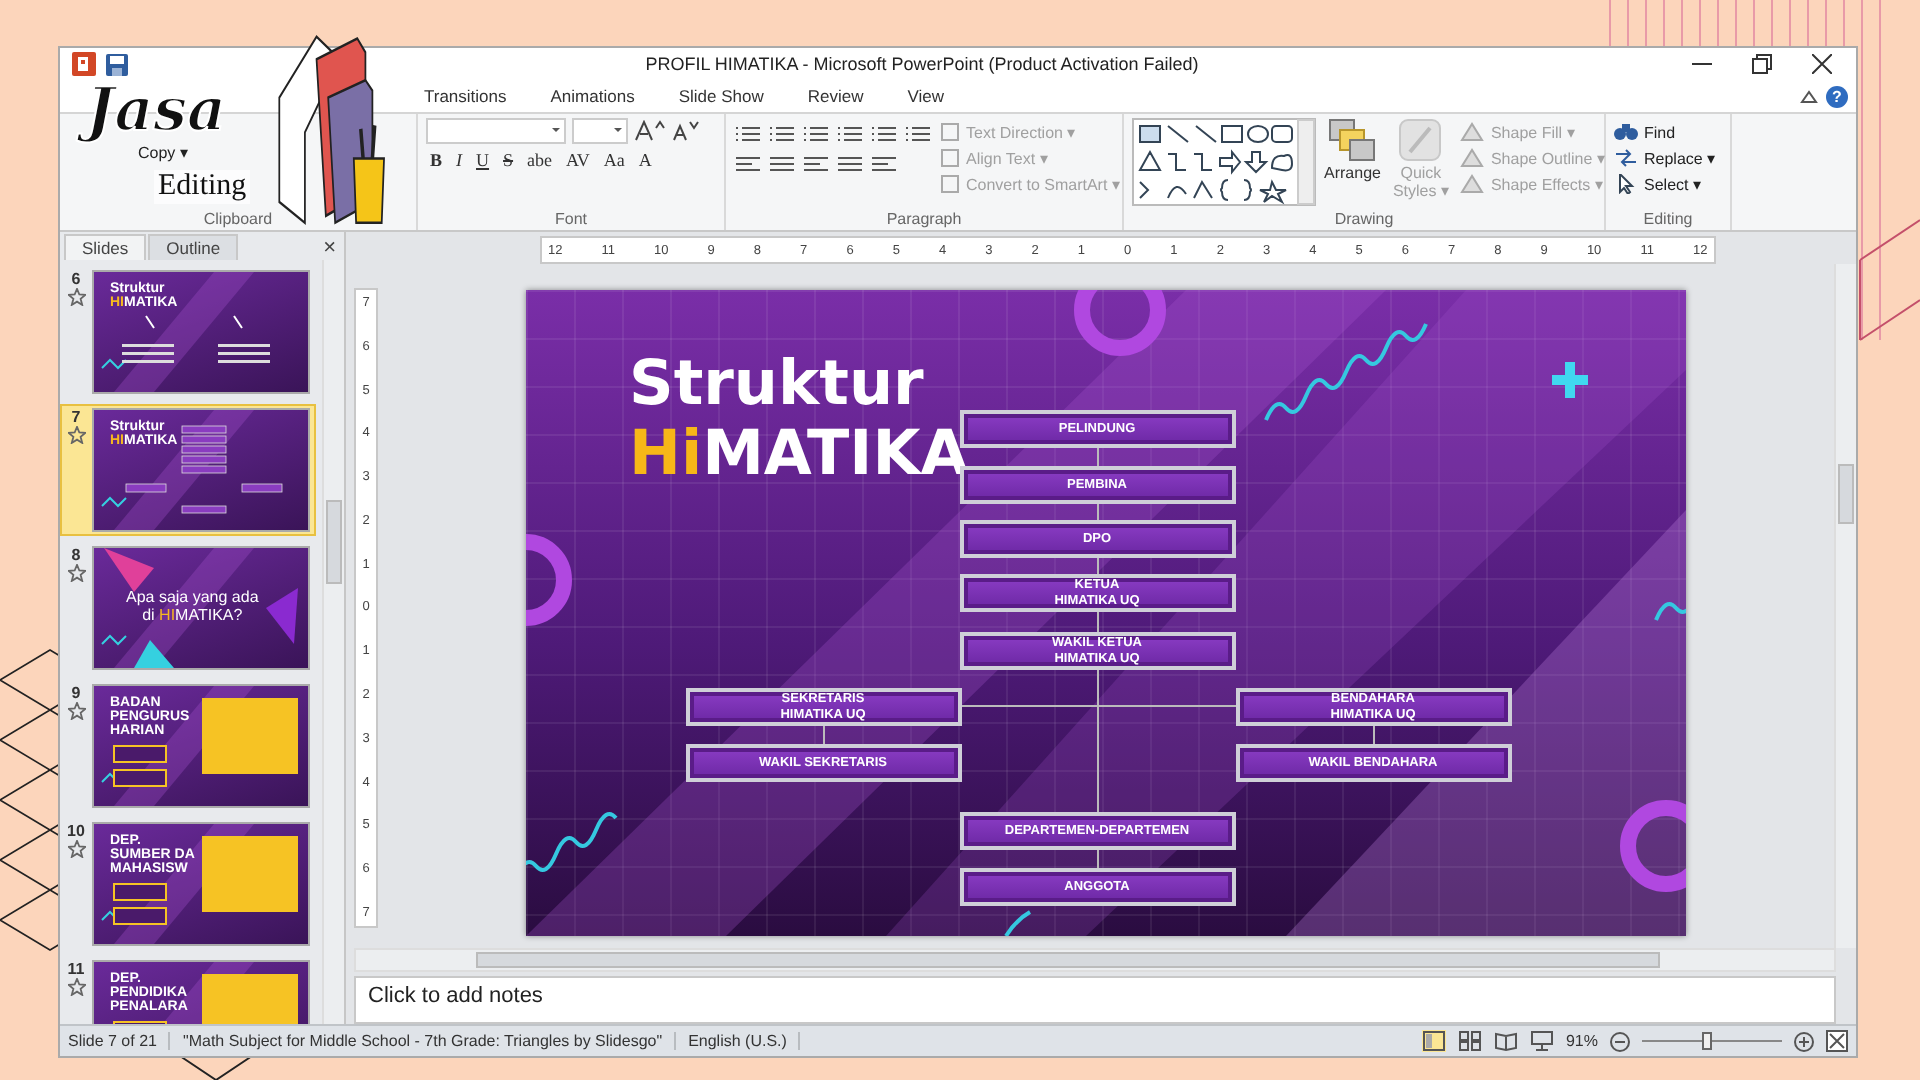 Image resolution: width=1920 pixels, height=1080 pixels. Describe the element at coordinates (76, 831) in the screenshot. I see `slide-number: 10` at that location.